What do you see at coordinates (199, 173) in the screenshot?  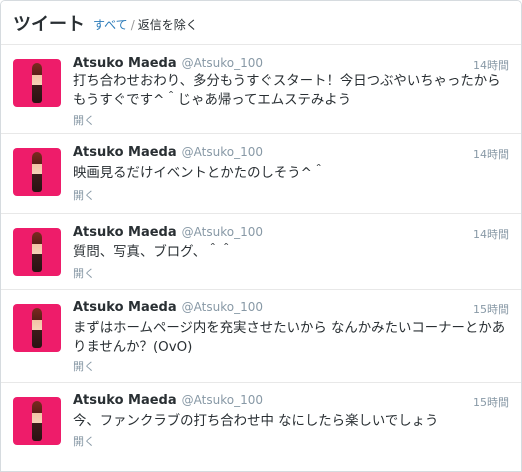 I see `tweet-text: 映画見るだけイベントとかたのしそう^＾` at bounding box center [199, 173].